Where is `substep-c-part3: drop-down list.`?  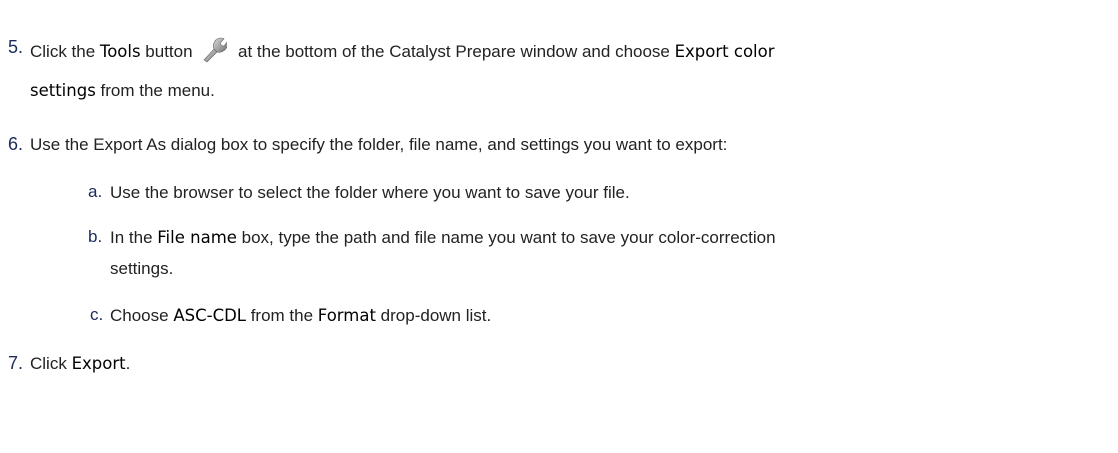
substep-c-part3: drop-down list. is located at coordinates (433, 315).